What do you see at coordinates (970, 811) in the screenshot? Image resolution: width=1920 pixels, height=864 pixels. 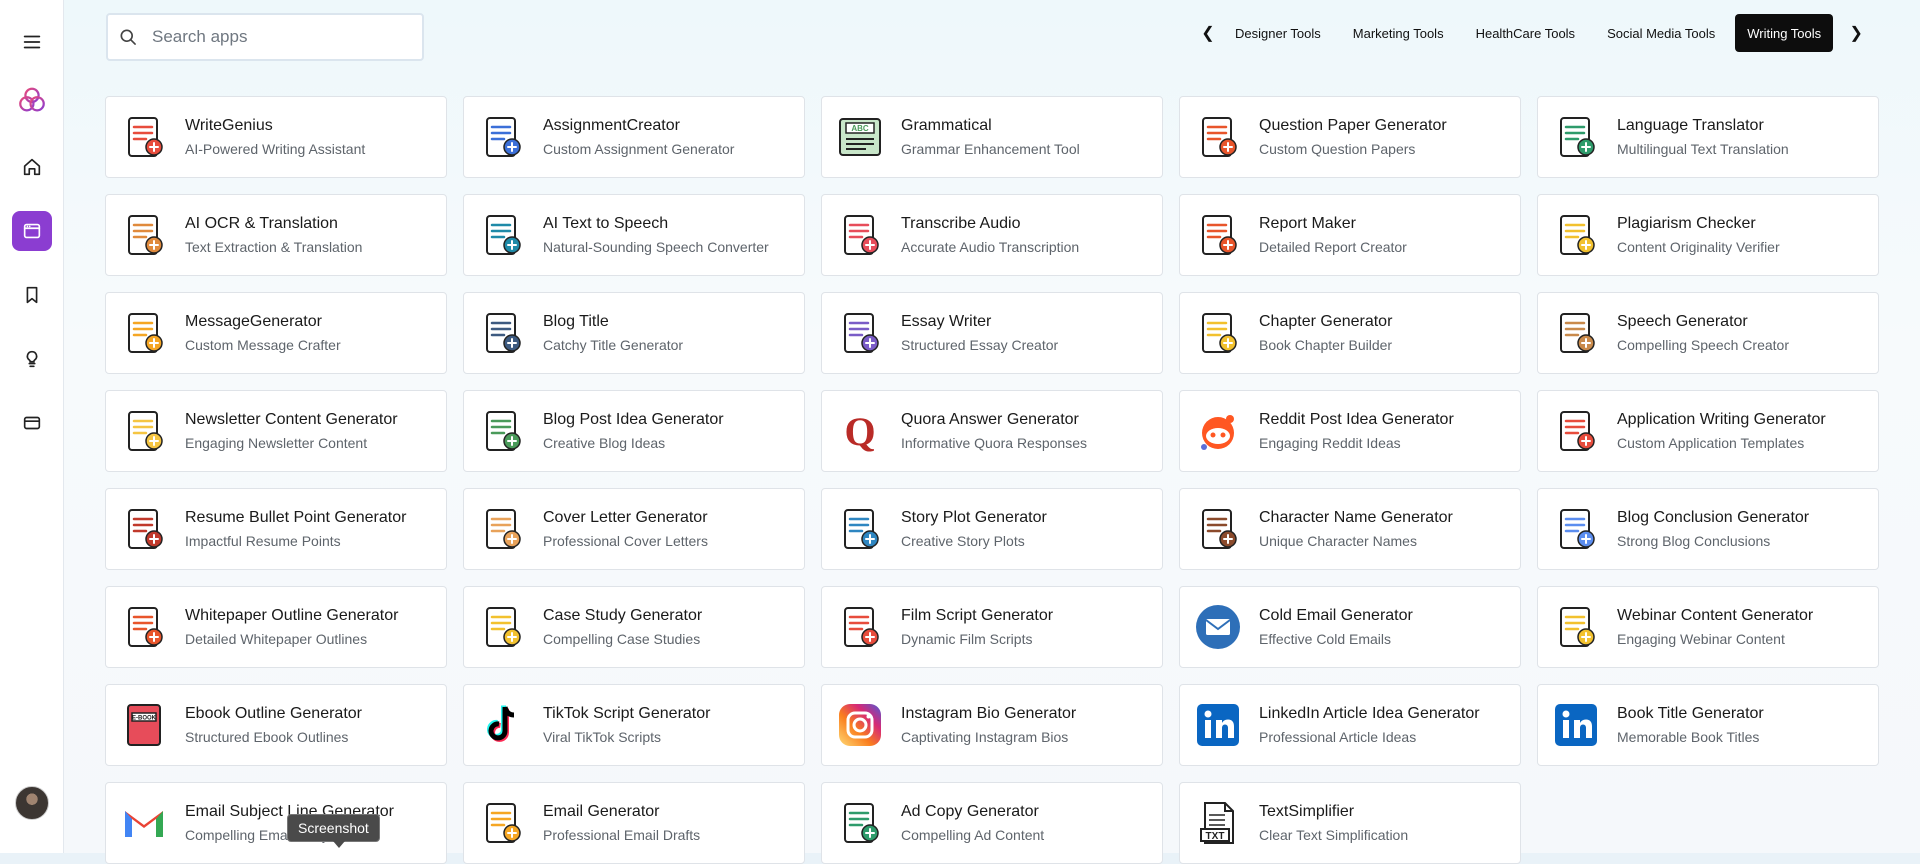 I see `app-name: Ad Copy Generator` at bounding box center [970, 811].